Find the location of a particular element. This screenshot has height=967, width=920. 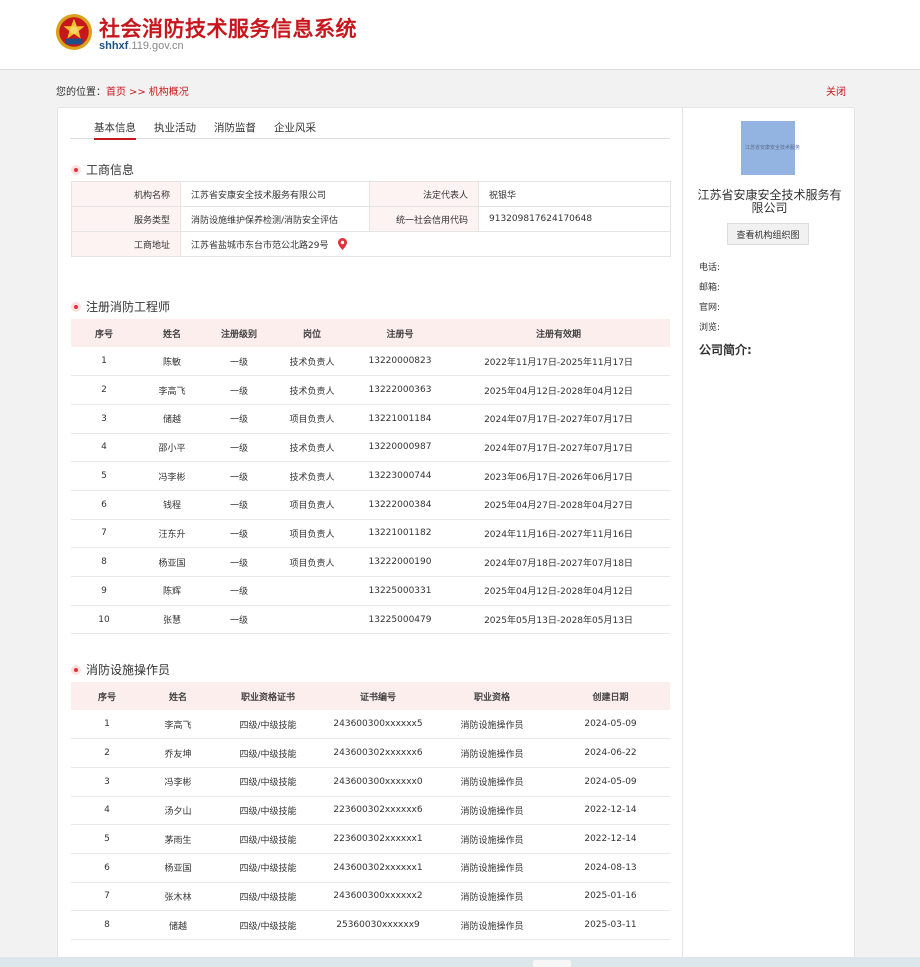

site-title: 社会消防技术服务信息系统 is located at coordinates (228, 29).